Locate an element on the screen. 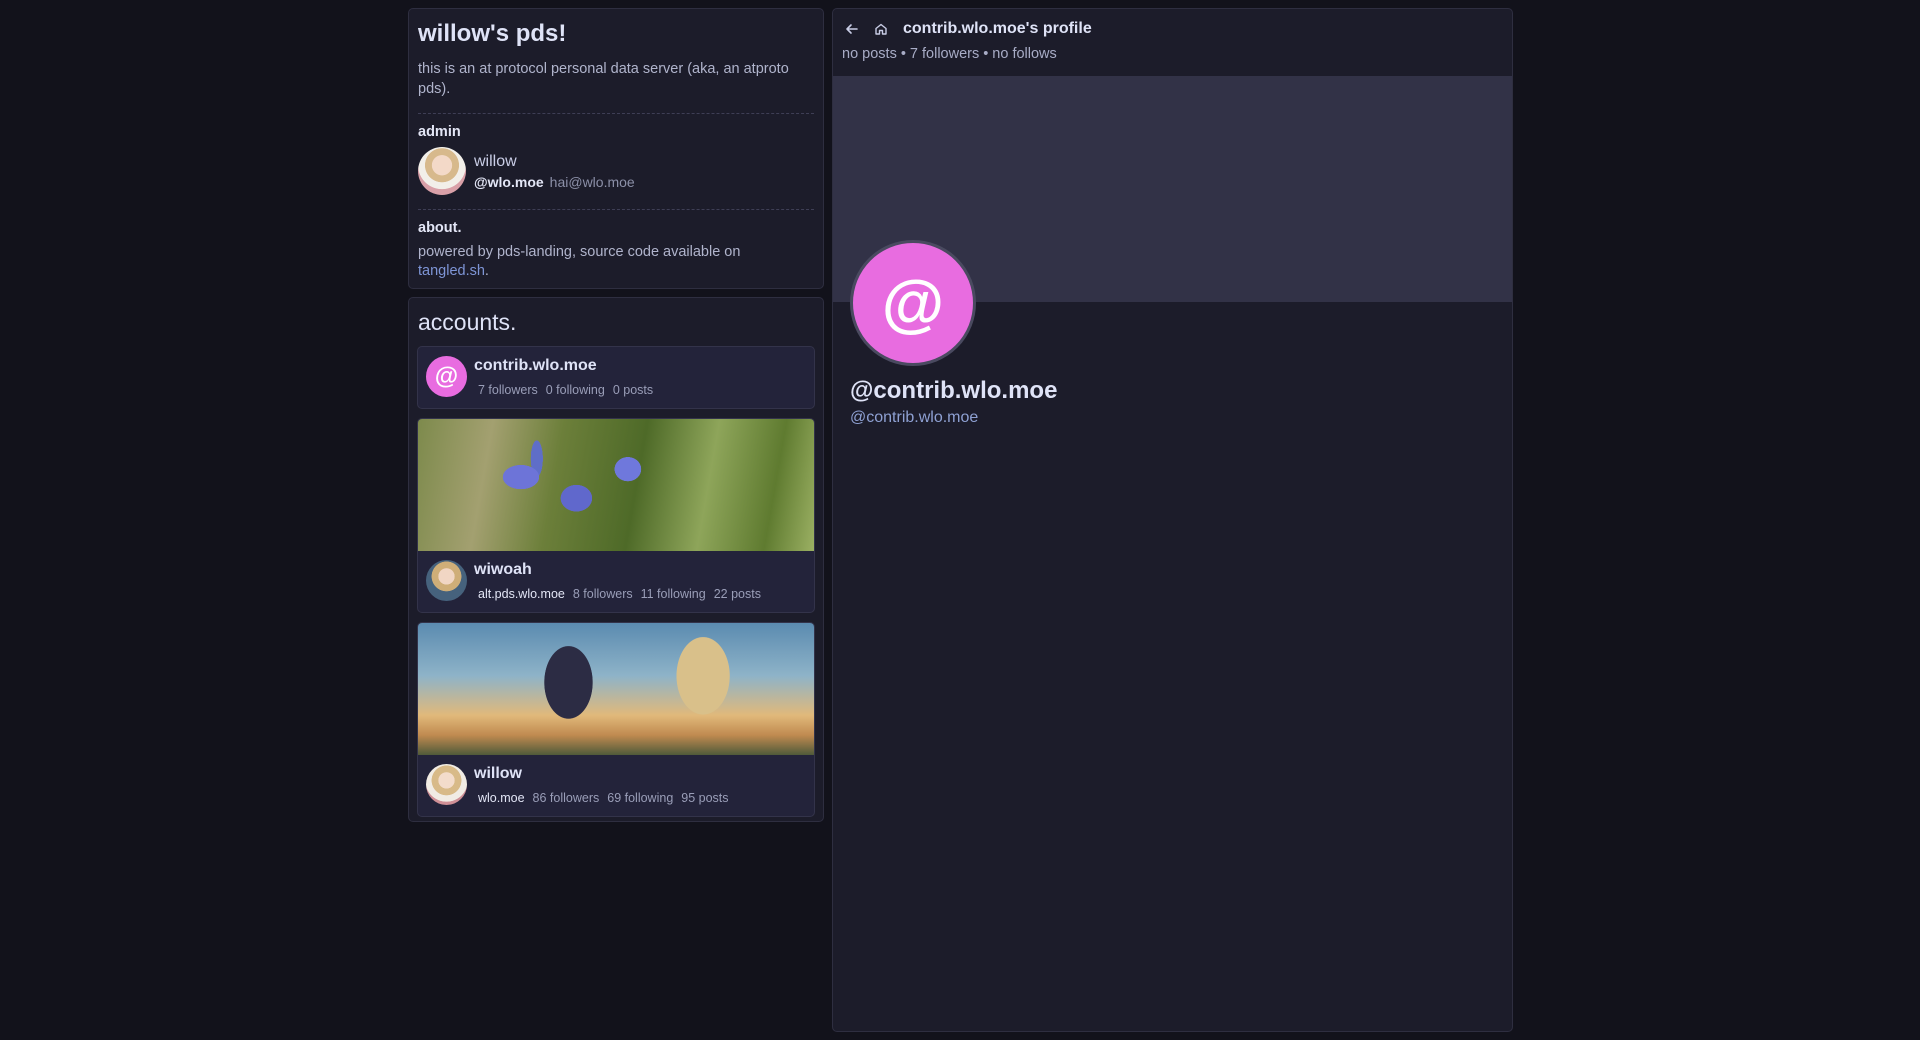 The image size is (1920, 1040). account-posts: 95 posts is located at coordinates (705, 798).